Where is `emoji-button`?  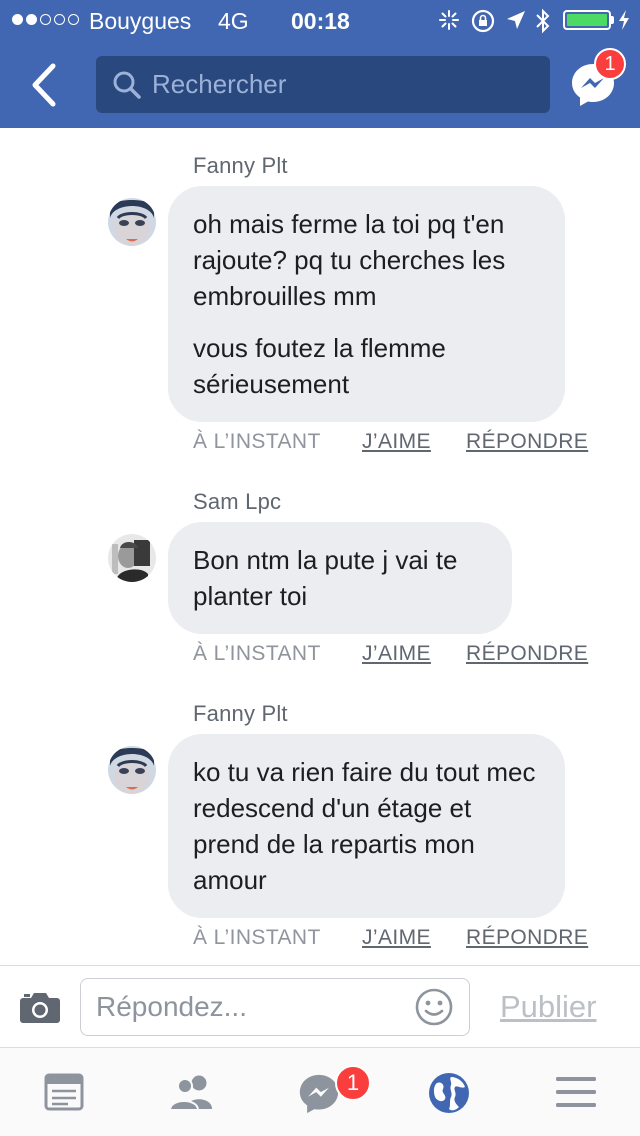 emoji-button is located at coordinates (434, 1009).